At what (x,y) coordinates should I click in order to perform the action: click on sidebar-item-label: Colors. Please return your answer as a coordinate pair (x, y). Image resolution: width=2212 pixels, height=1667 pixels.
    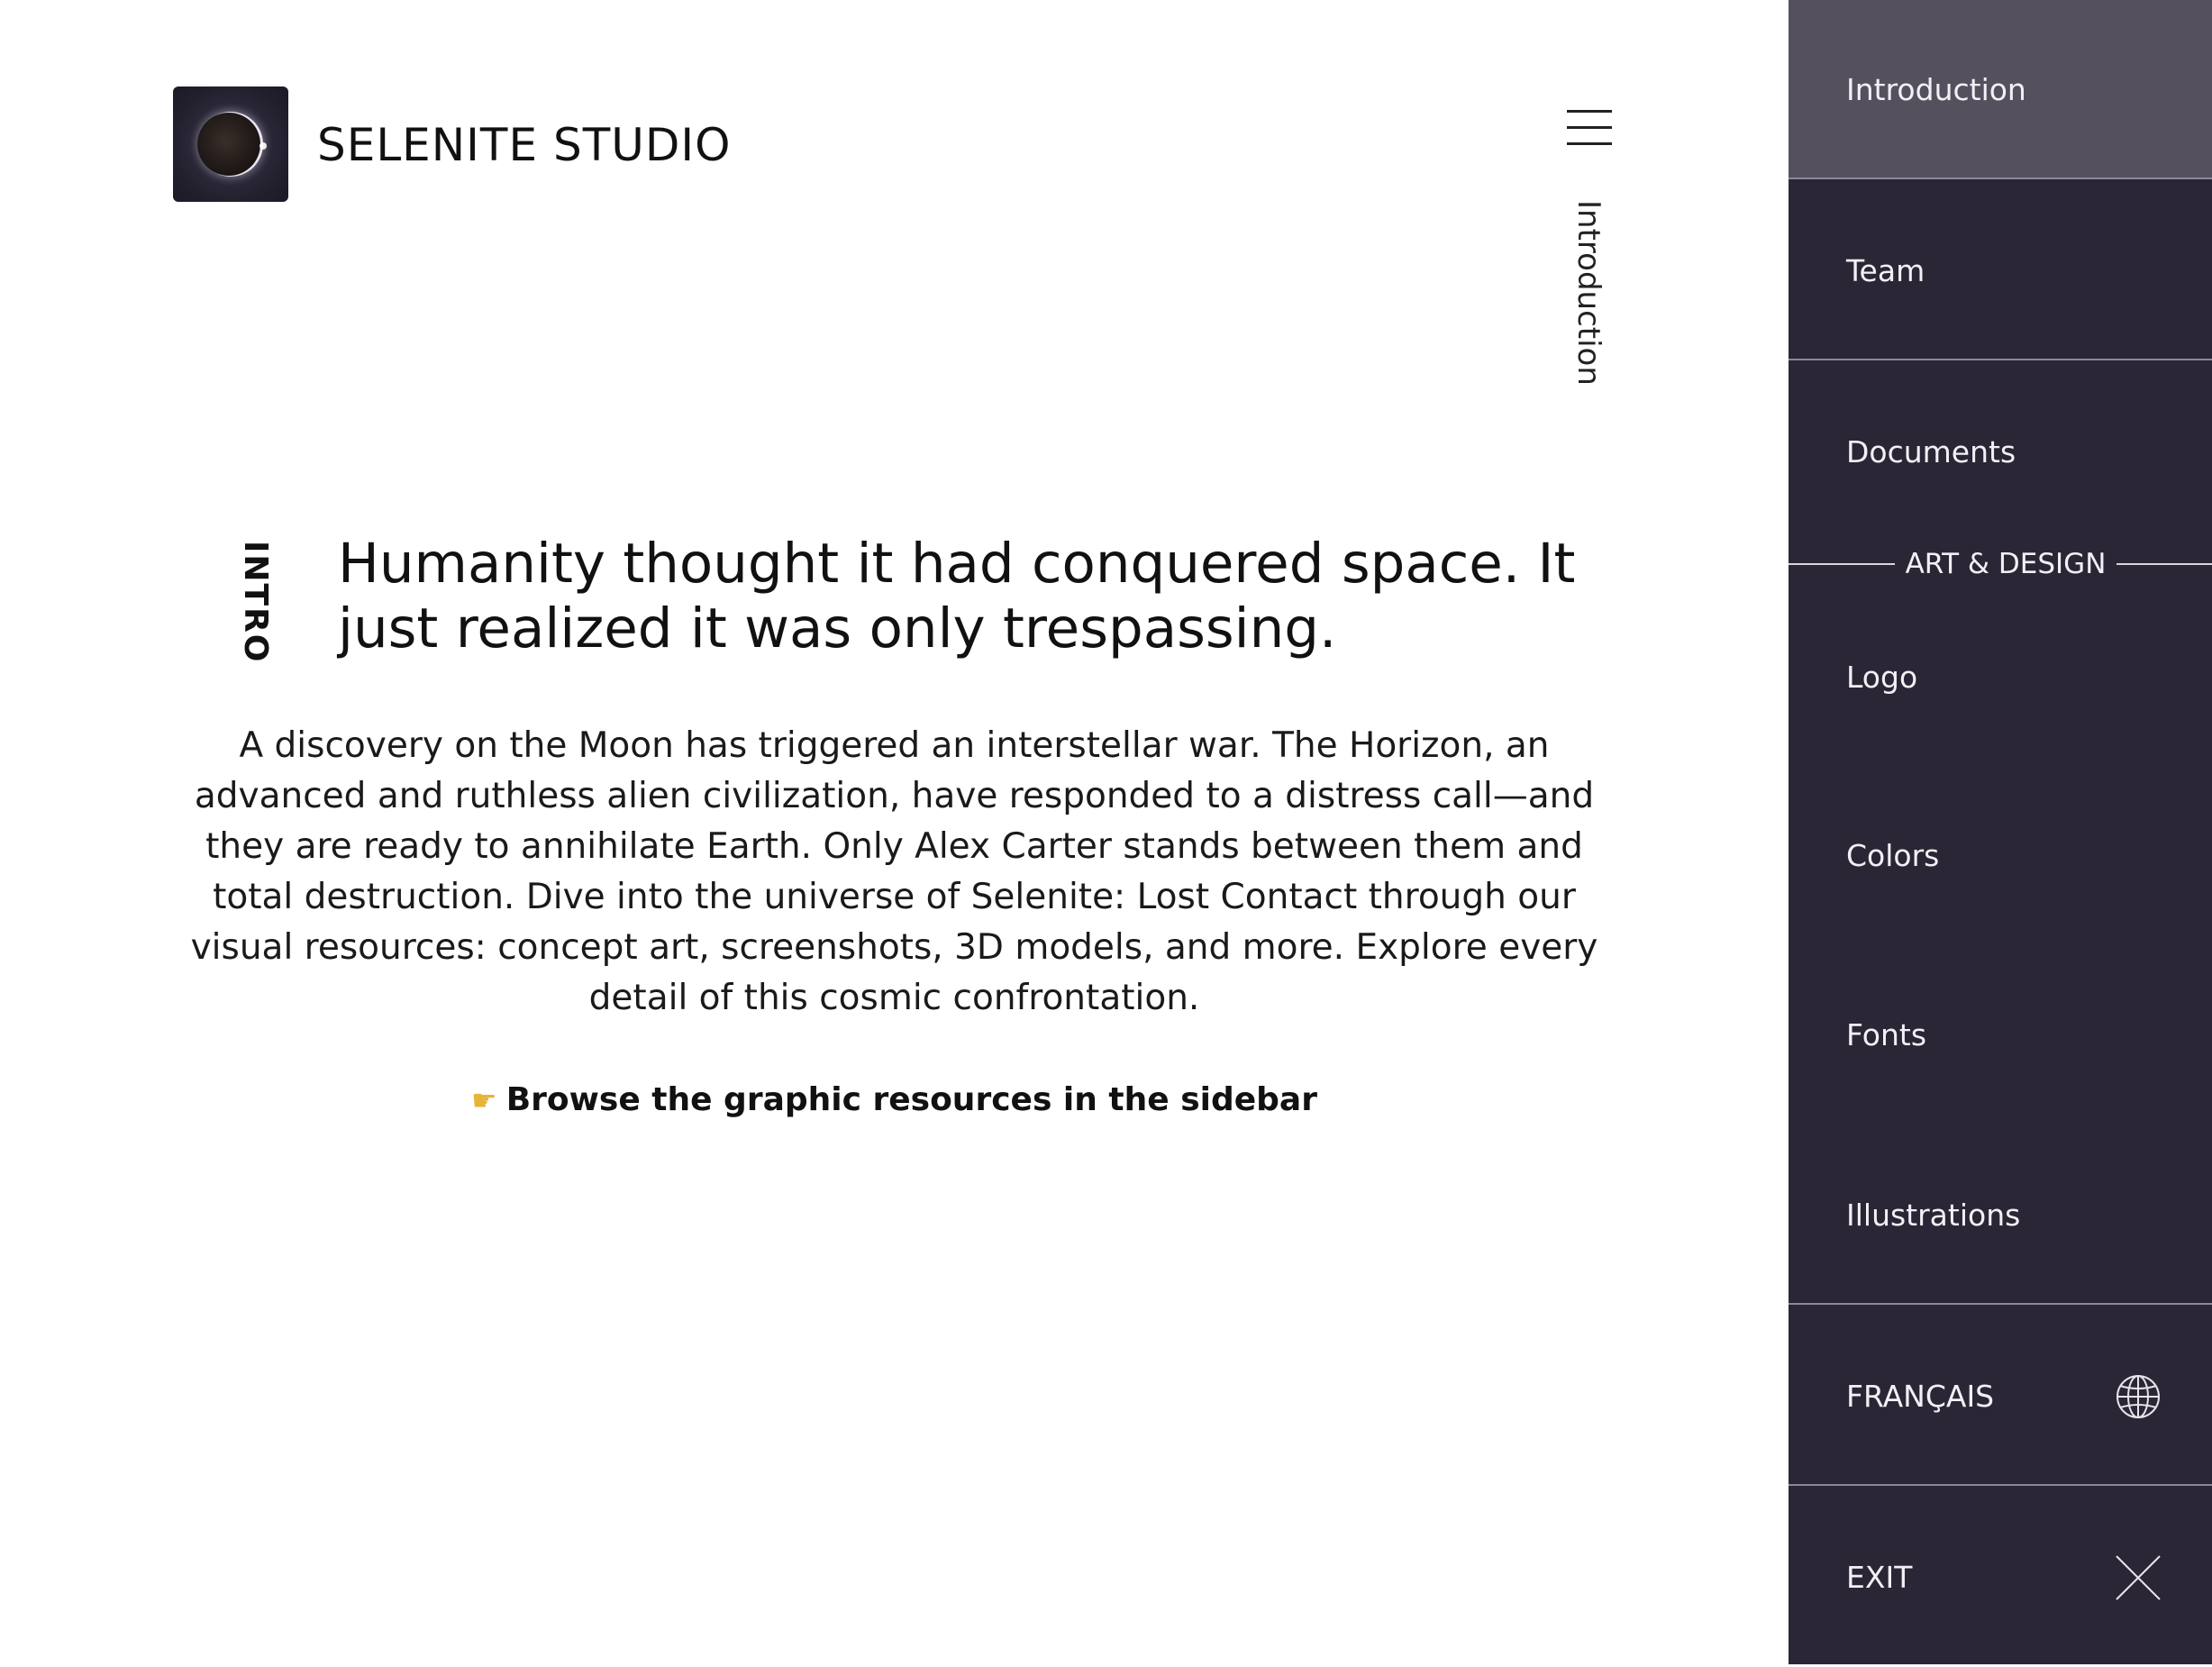
    Looking at the image, I should click on (1893, 856).